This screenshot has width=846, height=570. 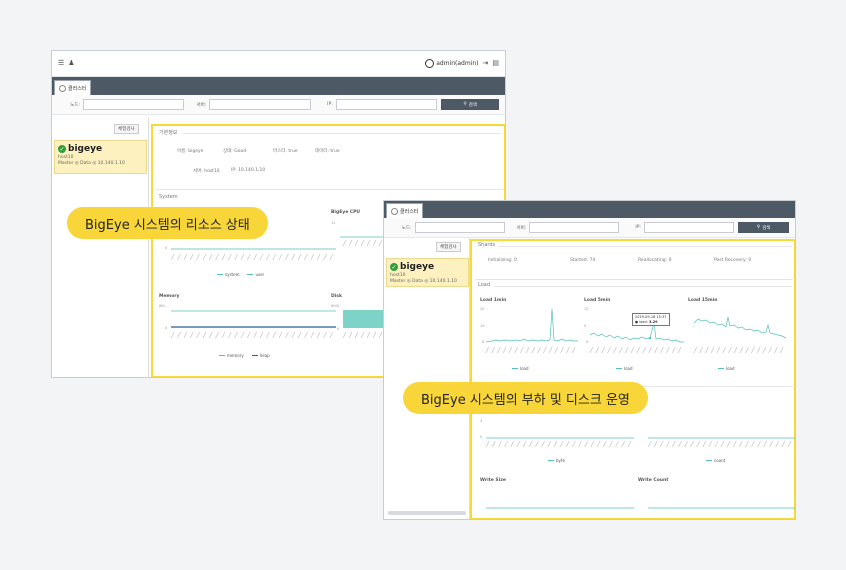 What do you see at coordinates (651, 322) in the screenshot?
I see `tooltip-line: ● load: 3.29` at bounding box center [651, 322].